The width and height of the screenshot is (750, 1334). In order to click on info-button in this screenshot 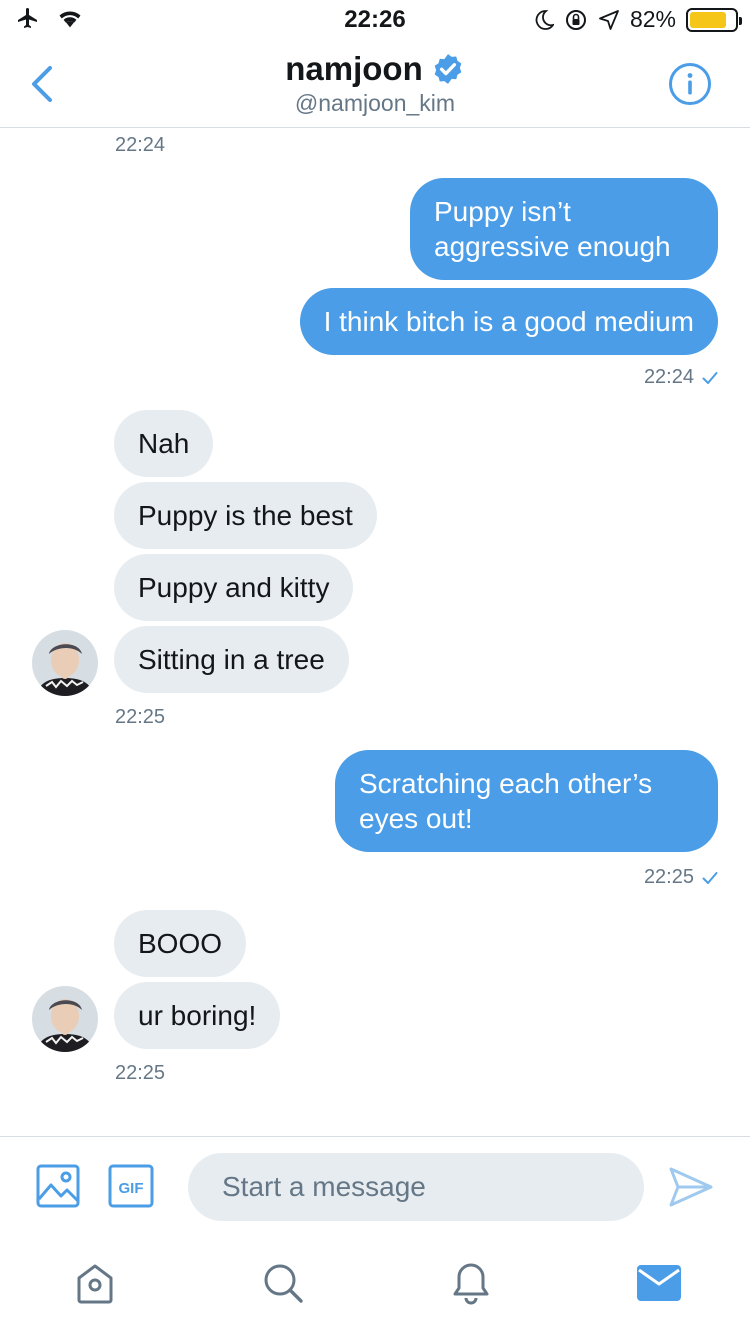, I will do `click(690, 84)`.